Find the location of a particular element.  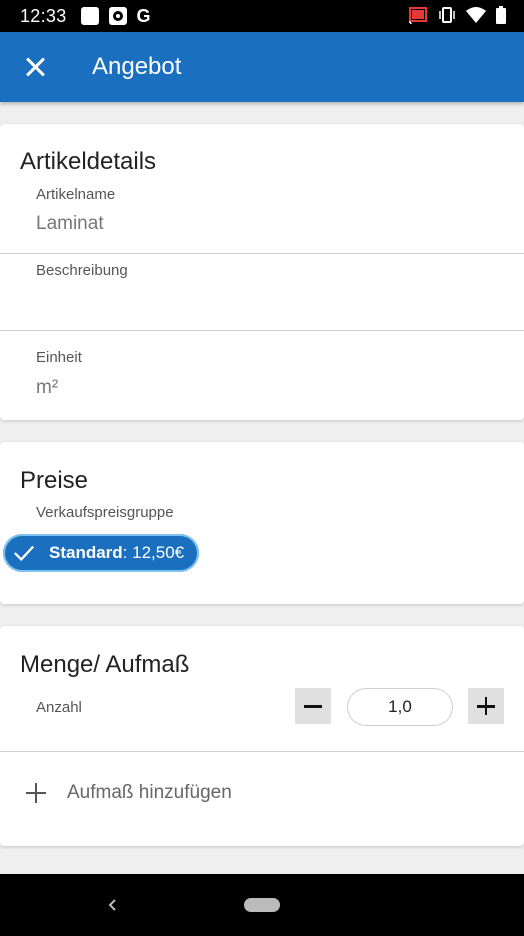

unit-label: Einheit is located at coordinates (59, 357).